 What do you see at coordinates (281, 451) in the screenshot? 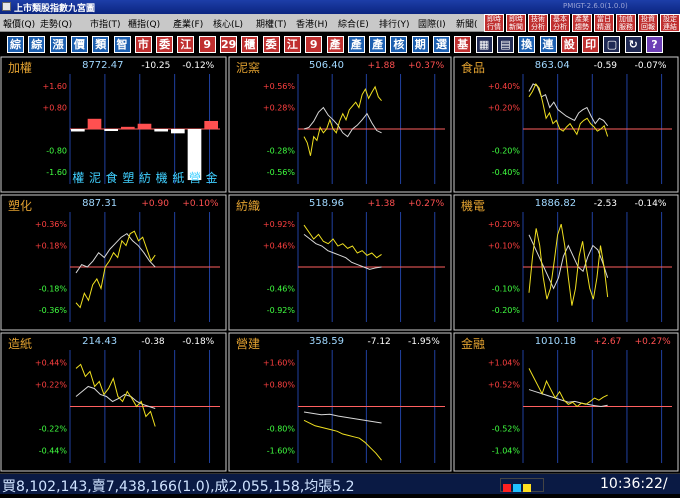
I see `axis-tick-label: -1.60%` at bounding box center [281, 451].